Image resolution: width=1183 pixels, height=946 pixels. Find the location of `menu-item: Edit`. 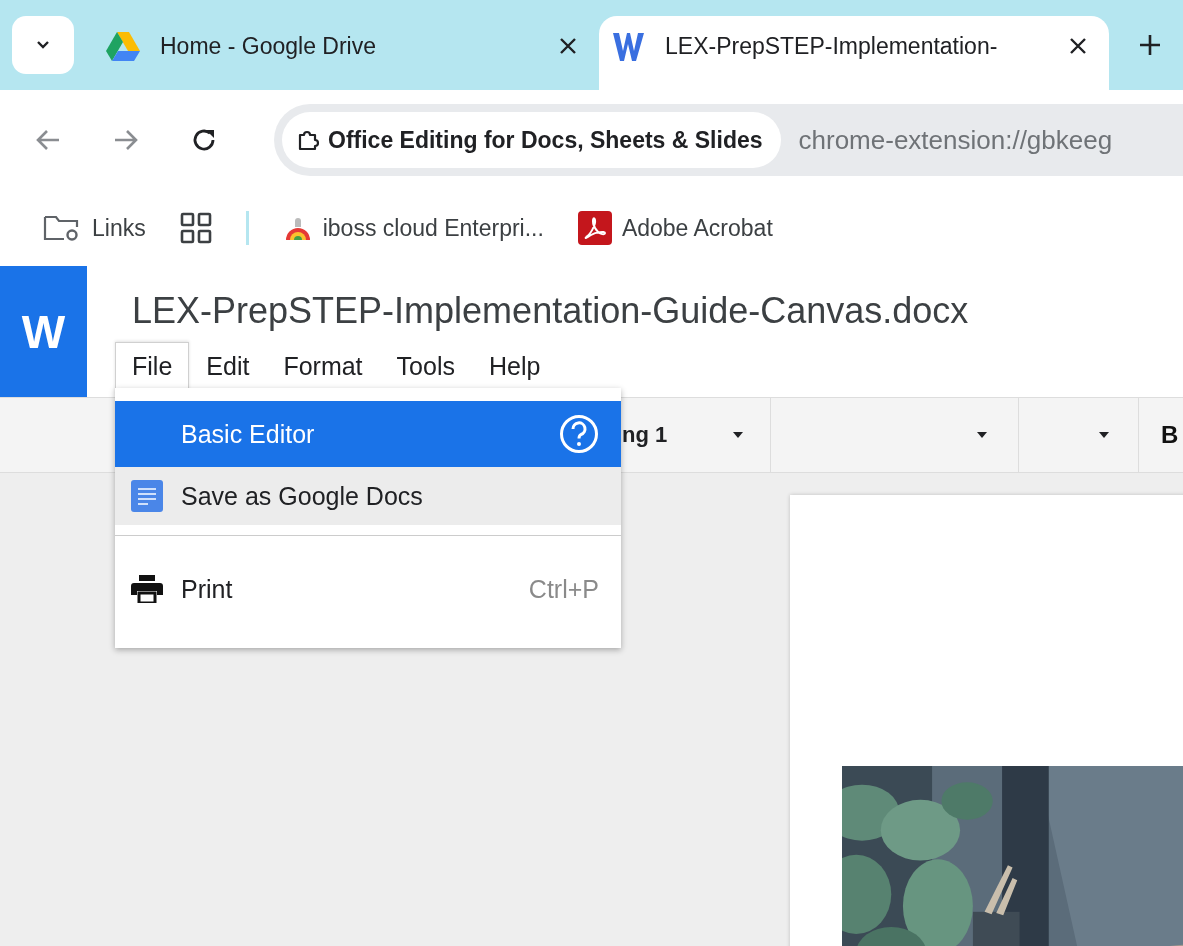

menu-item: Edit is located at coordinates (228, 368).